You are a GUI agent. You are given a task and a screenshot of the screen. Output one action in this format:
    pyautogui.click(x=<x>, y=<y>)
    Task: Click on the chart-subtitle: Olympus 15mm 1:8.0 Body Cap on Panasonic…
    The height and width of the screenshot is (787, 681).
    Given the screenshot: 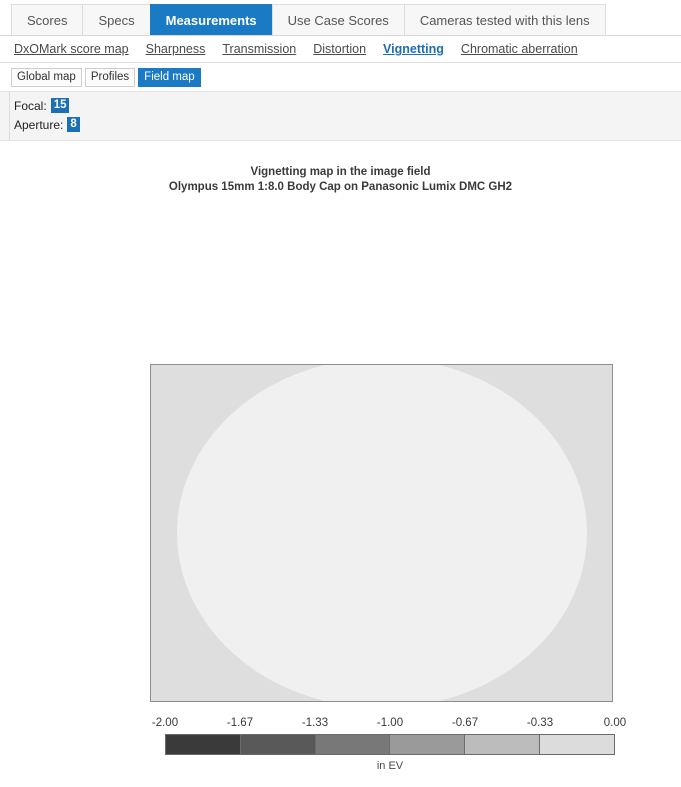 What is the action you would take?
    pyautogui.click(x=340, y=187)
    